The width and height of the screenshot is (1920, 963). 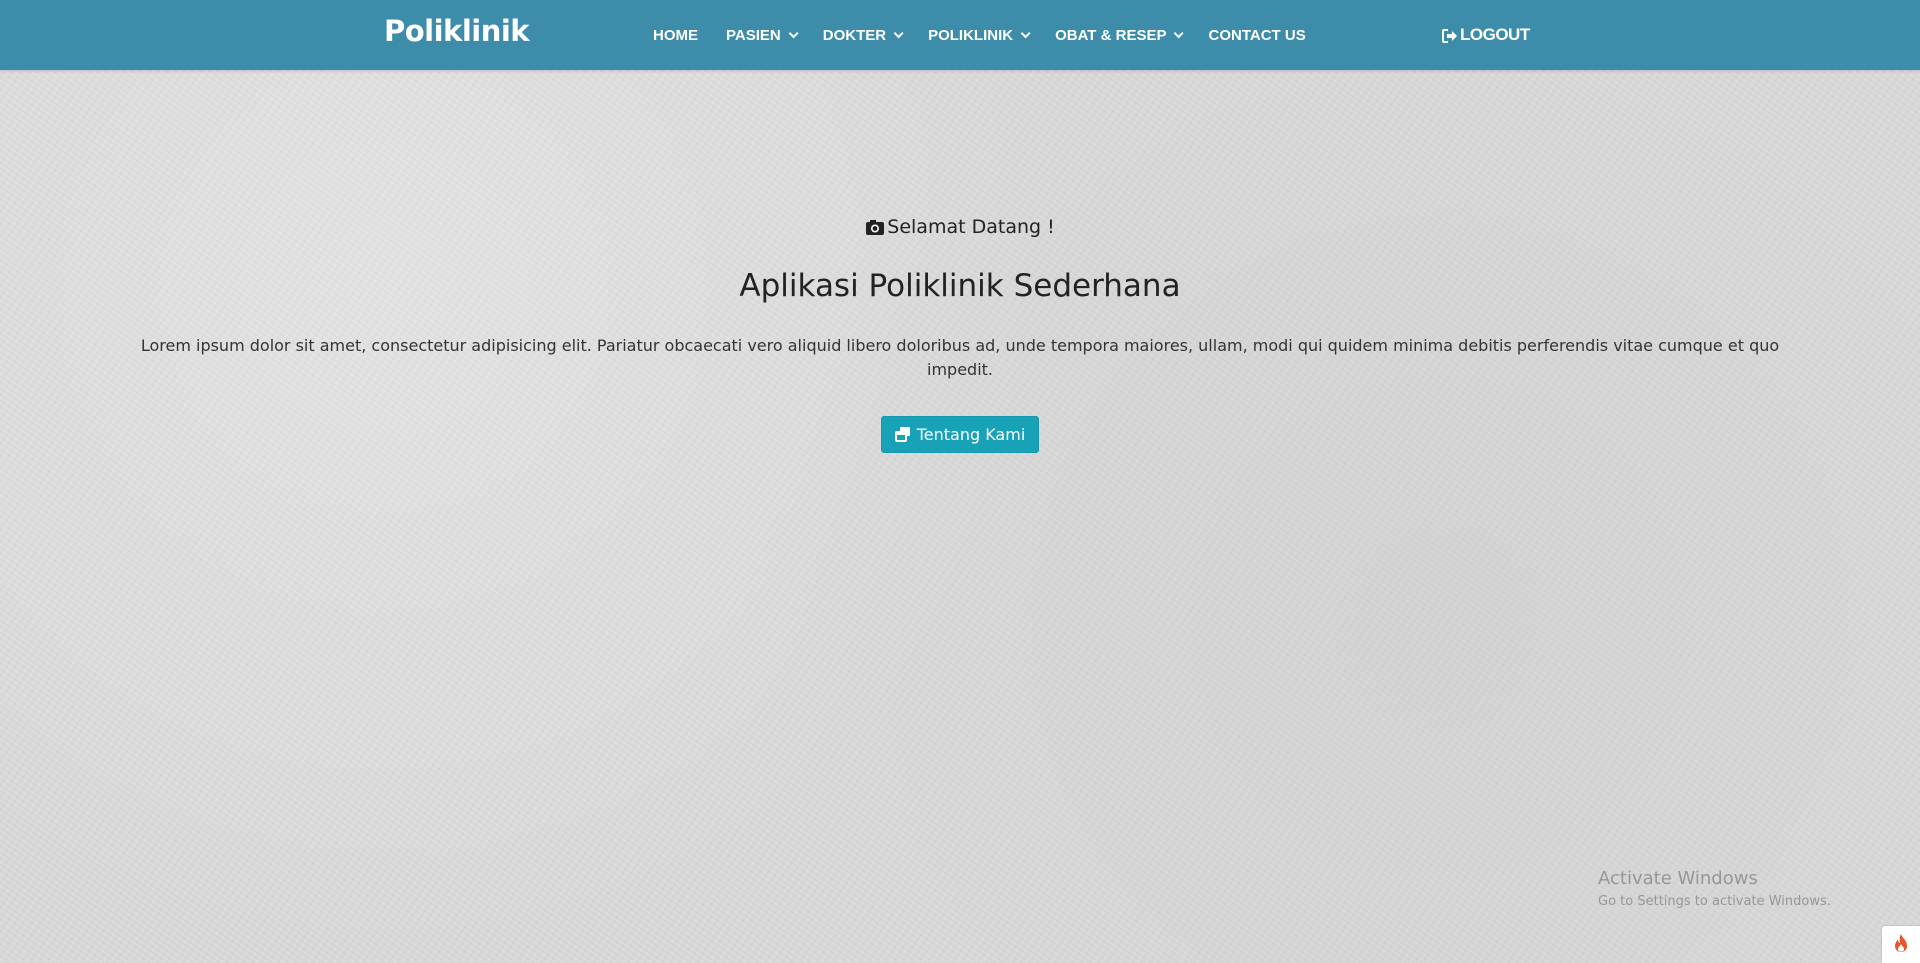 What do you see at coordinates (960, 285) in the screenshot?
I see `page-title: Aplikasi Poliklinik Sederhana` at bounding box center [960, 285].